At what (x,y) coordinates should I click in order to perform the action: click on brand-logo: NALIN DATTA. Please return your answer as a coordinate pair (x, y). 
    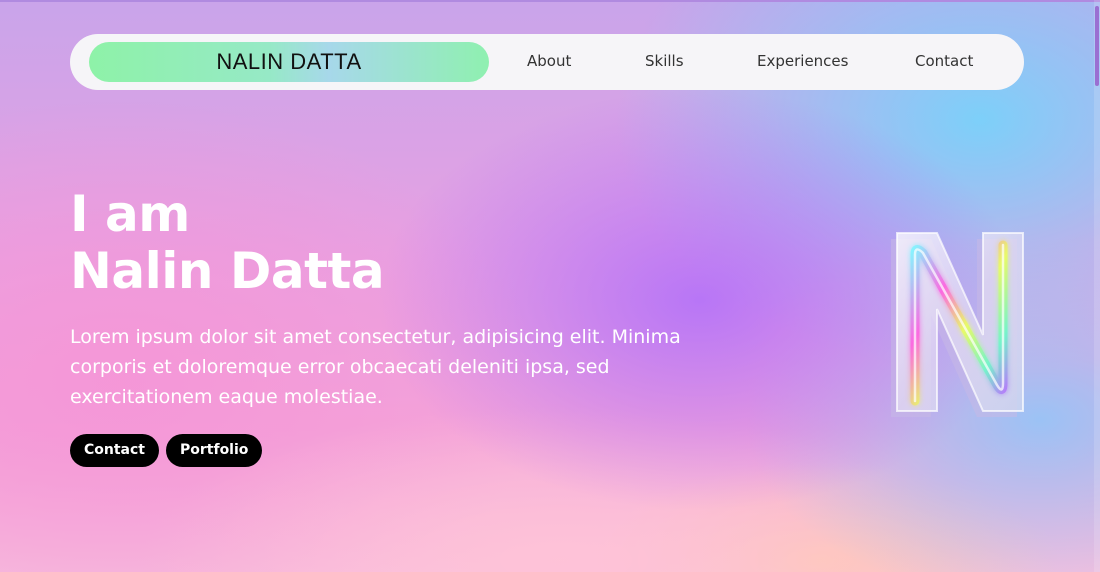
    Looking at the image, I should click on (289, 62).